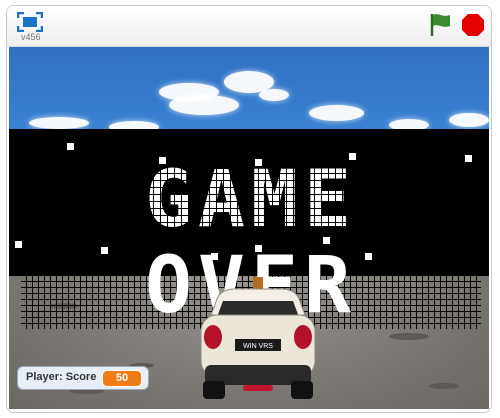  What do you see at coordinates (213, 337) in the screenshot?
I see `car-left-taillight` at bounding box center [213, 337].